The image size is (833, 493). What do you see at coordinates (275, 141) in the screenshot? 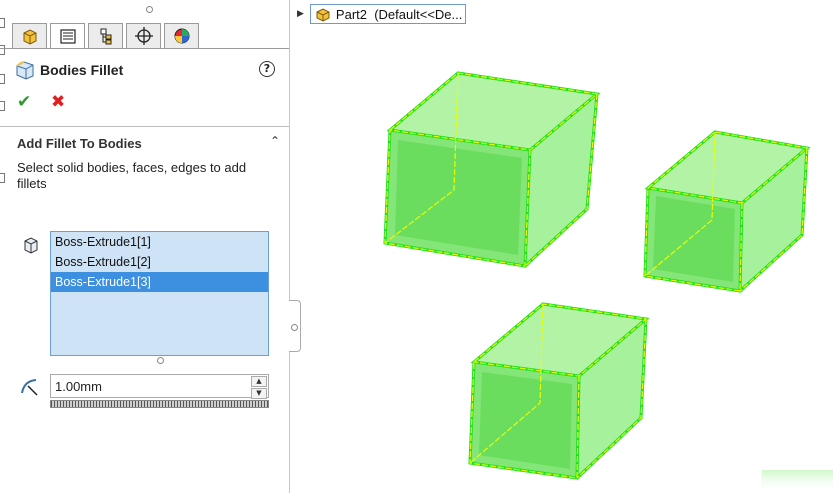
I see `collapse-section-button: ⌃` at bounding box center [275, 141].